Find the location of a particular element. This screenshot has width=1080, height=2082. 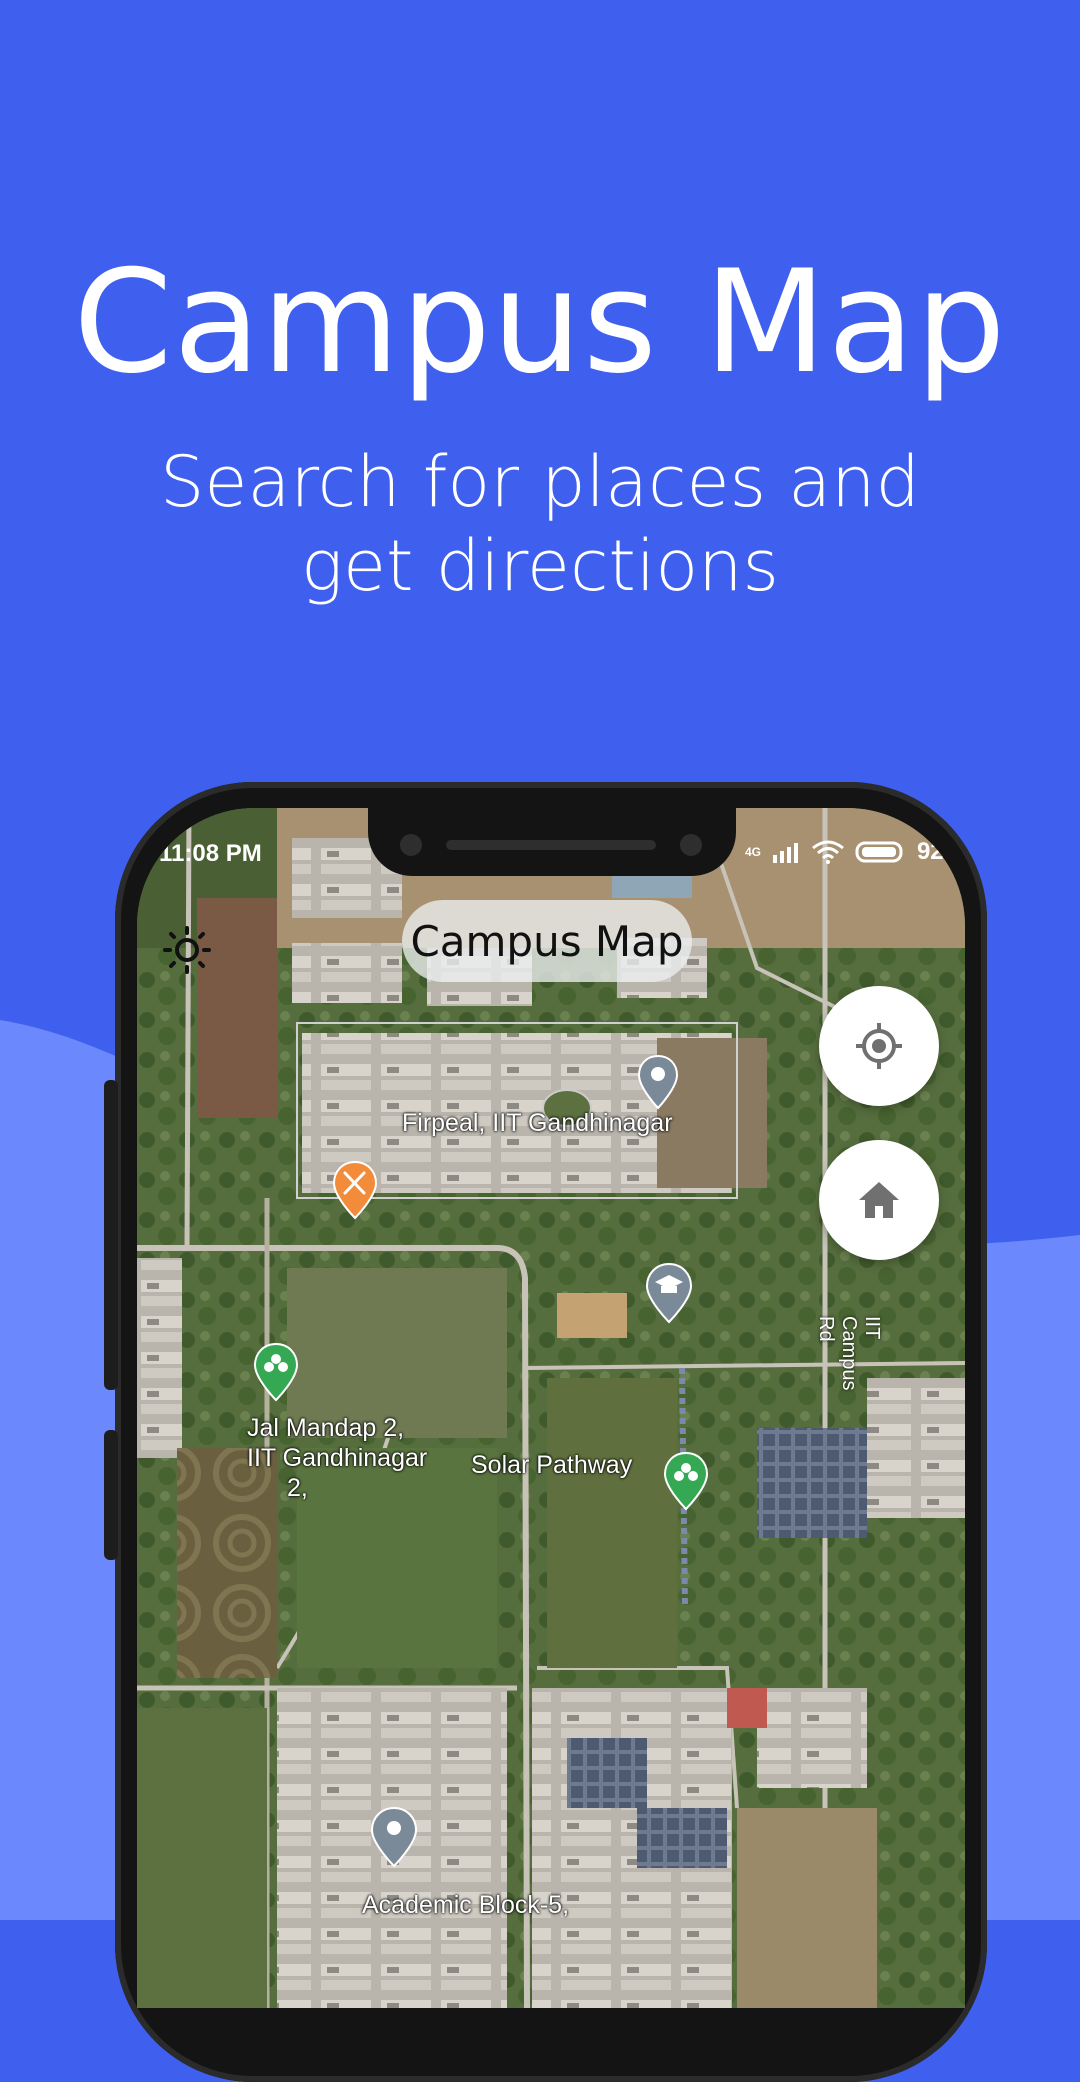

map-label-line: IIT Gandhinagar is located at coordinates (337, 1458).